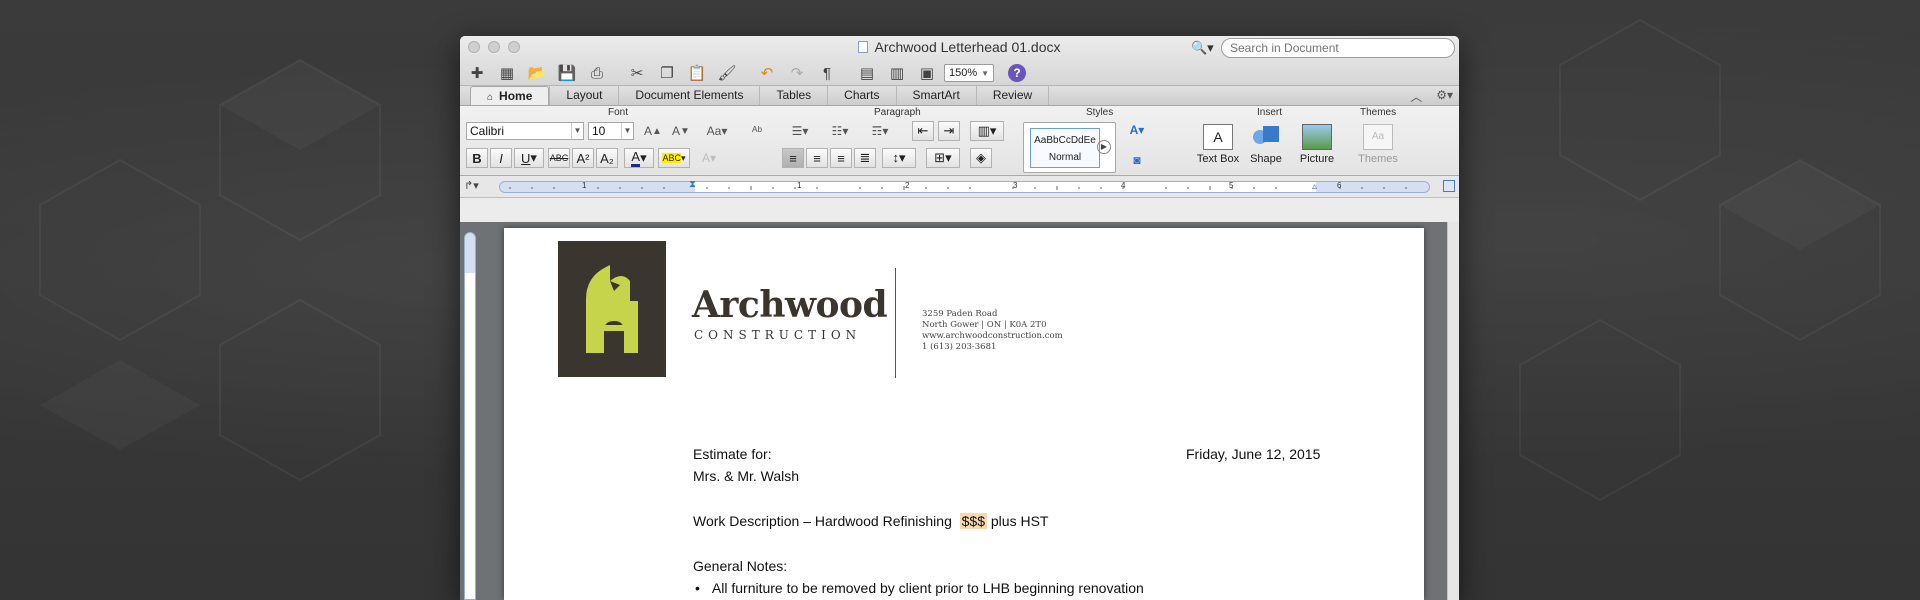  I want to click on zoom-select: 150% ▼, so click(969, 73).